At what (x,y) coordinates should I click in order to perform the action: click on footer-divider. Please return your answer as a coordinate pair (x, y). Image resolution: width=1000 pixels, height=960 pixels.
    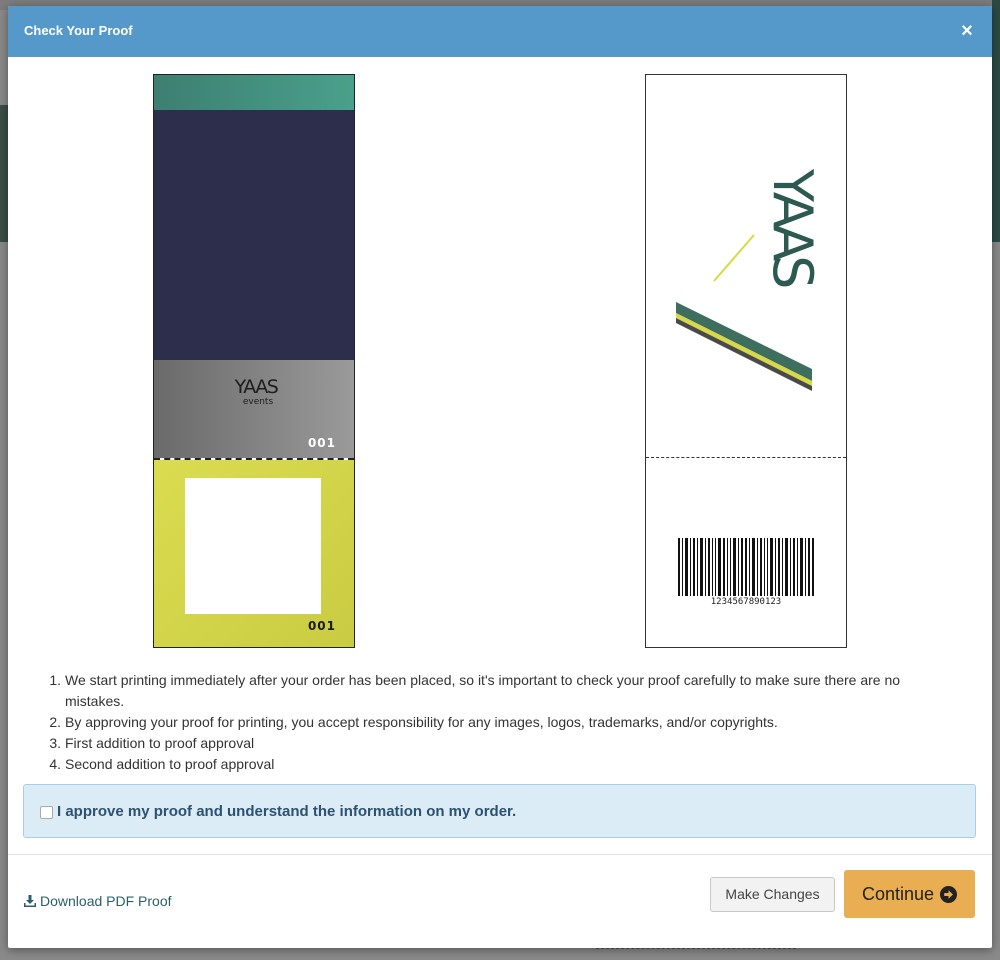
    Looking at the image, I should click on (500, 854).